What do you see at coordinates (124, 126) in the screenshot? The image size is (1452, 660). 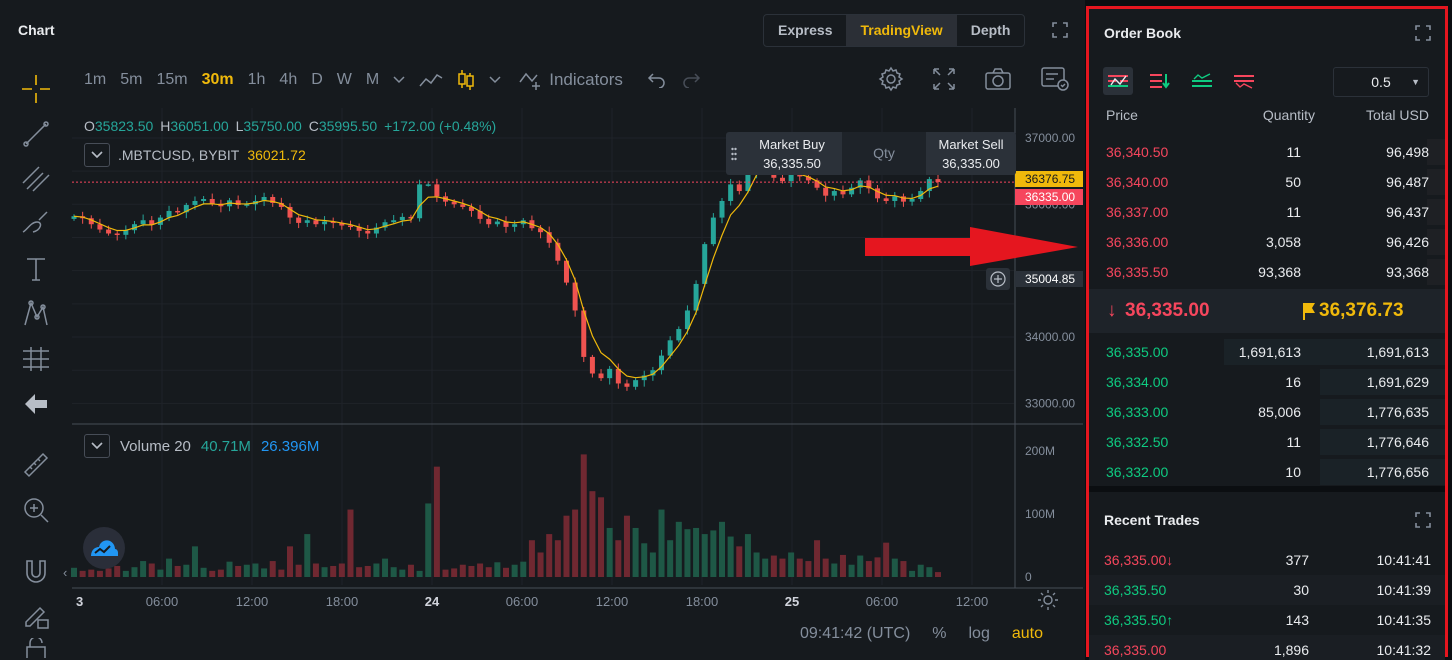 I see `open-value: 35823.50` at bounding box center [124, 126].